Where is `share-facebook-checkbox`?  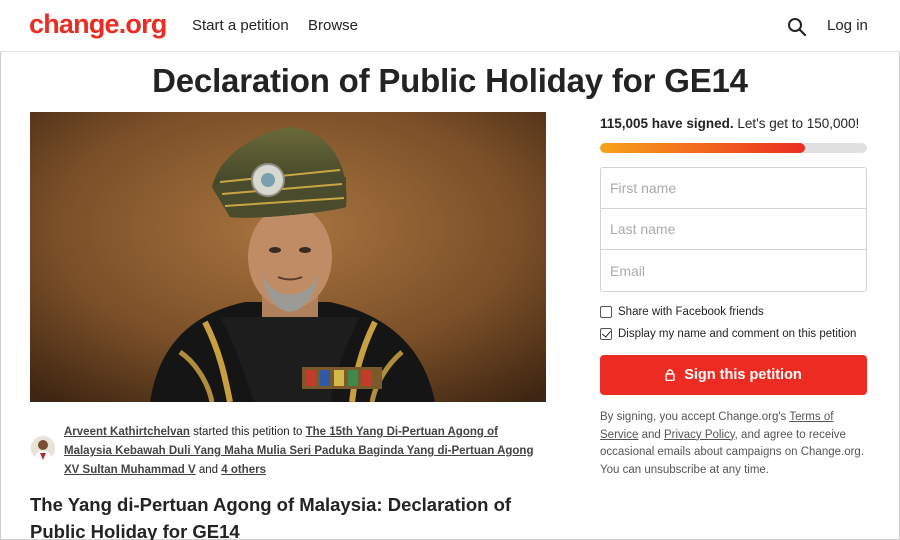
share-facebook-checkbox is located at coordinates (606, 312).